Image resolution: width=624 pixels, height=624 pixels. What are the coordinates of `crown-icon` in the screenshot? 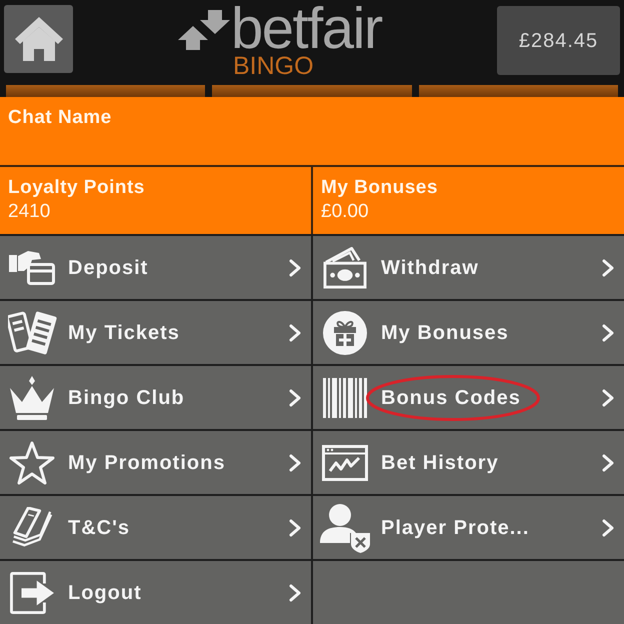 It's located at (32, 398).